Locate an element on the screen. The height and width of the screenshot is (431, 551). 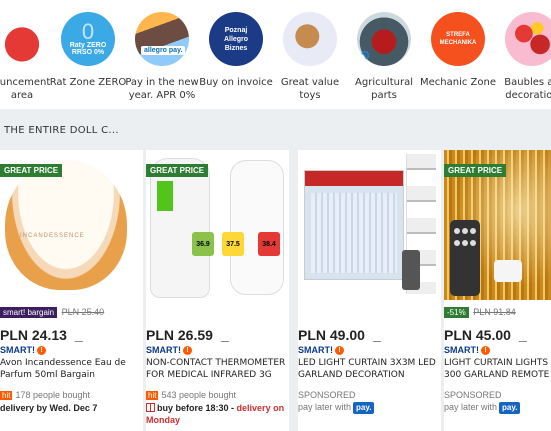
product-image-thermometer: 36.9 37.5 38.4 GREAT PRICE is located at coordinates (217, 225).